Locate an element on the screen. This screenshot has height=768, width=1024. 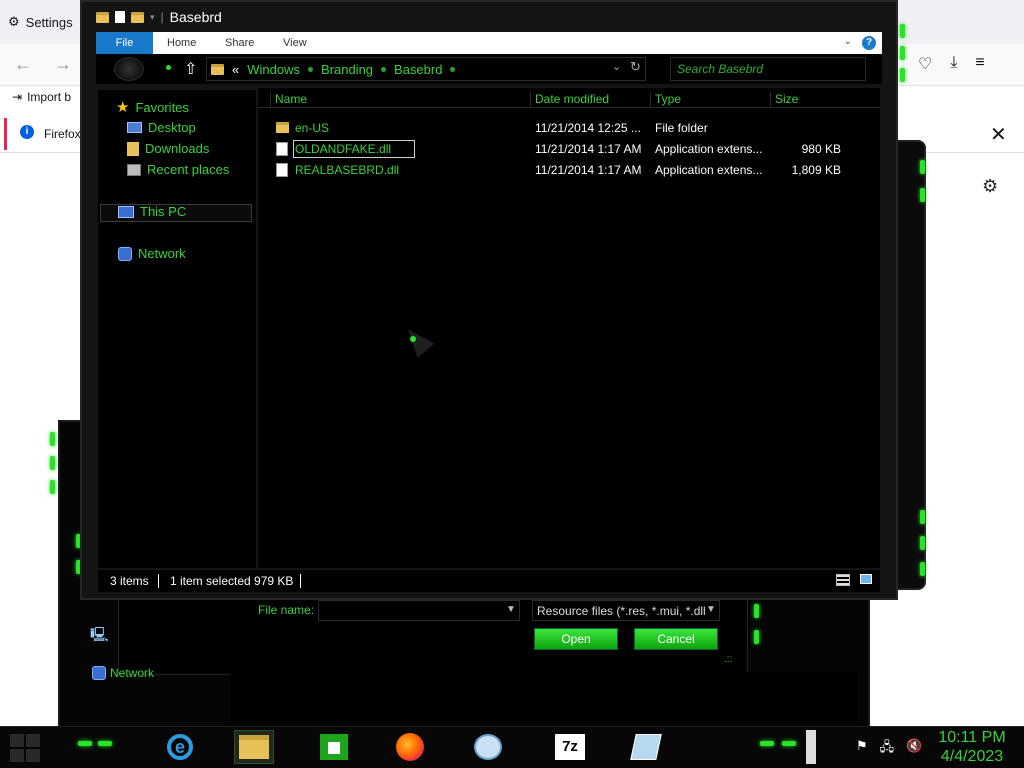
volume-muted-icon: 🔇 is located at coordinates (914, 749).